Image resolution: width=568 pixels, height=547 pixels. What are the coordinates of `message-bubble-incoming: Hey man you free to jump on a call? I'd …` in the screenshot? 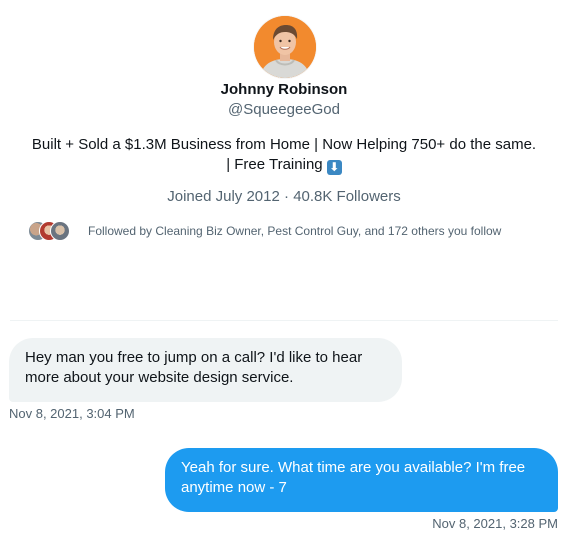 It's located at (205, 370).